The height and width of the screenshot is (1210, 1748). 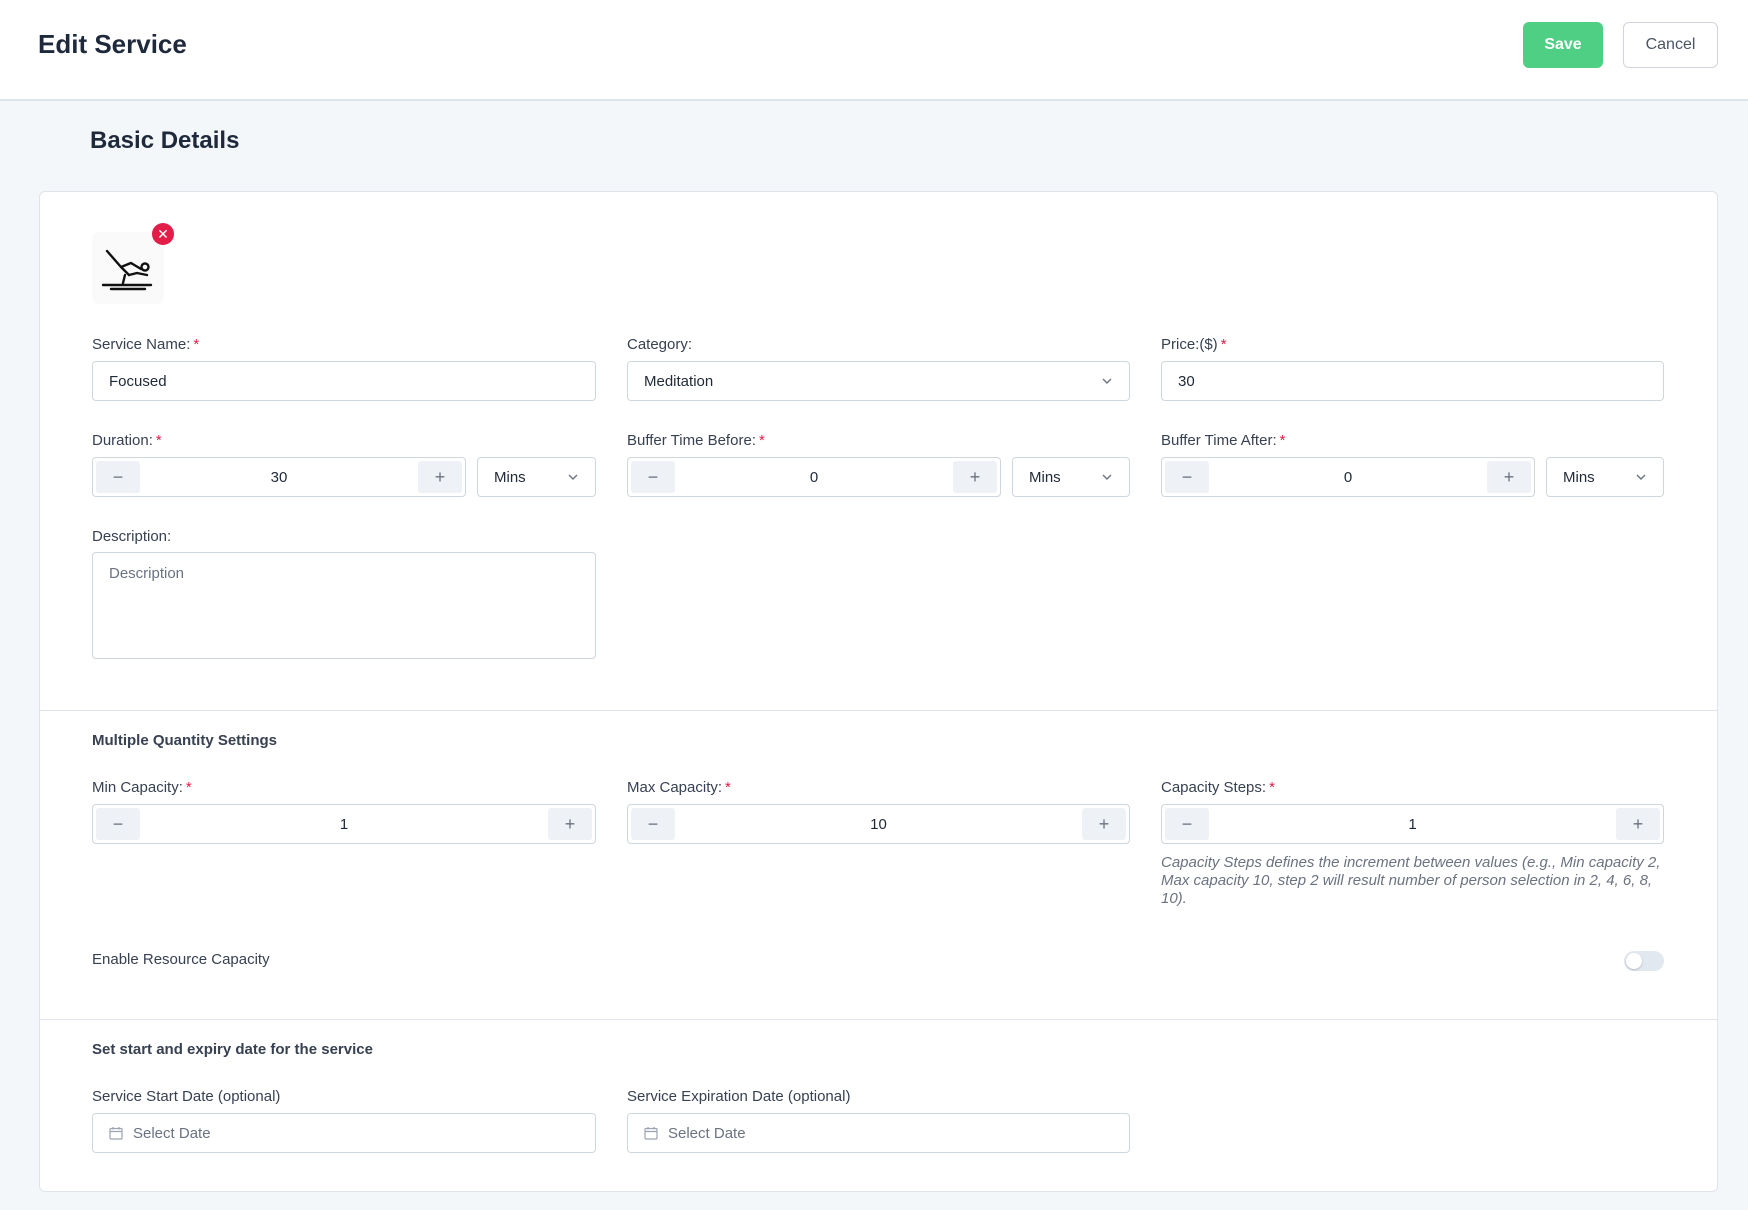 What do you see at coordinates (1194, 344) in the screenshot?
I see `price-label: Price:($) *` at bounding box center [1194, 344].